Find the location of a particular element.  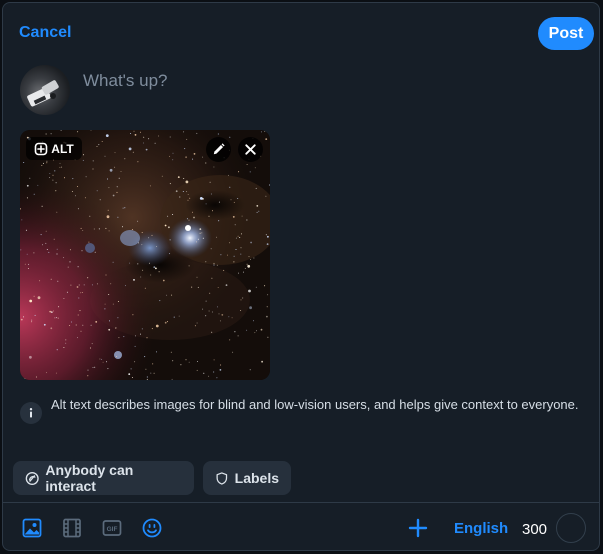

edit-image-button is located at coordinates (218, 149).